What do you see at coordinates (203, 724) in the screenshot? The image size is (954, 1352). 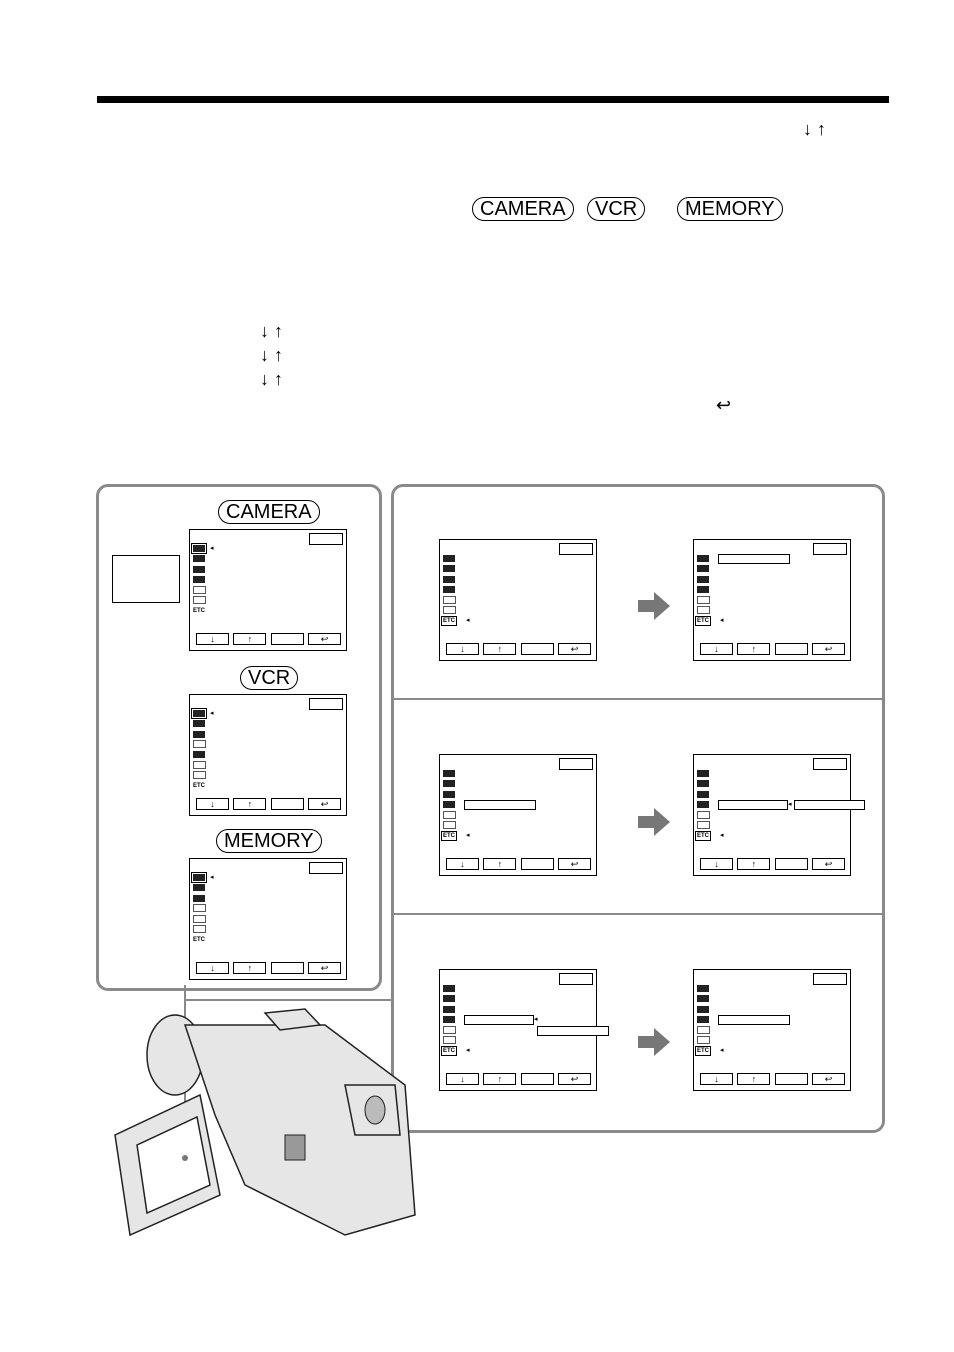 I see `menu-vcr-set-icon` at bounding box center [203, 724].